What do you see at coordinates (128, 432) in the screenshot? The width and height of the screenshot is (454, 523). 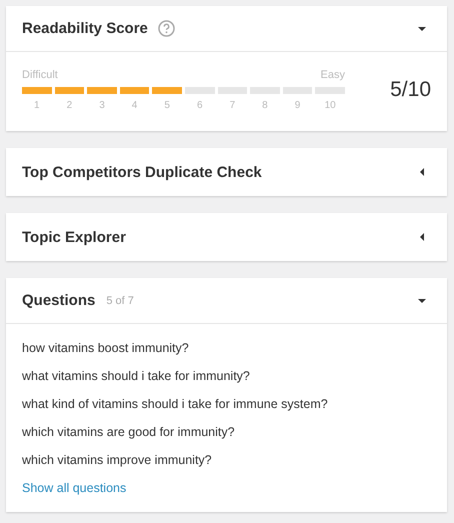 I see `question-item: which vitamins are good for immunity?` at bounding box center [128, 432].